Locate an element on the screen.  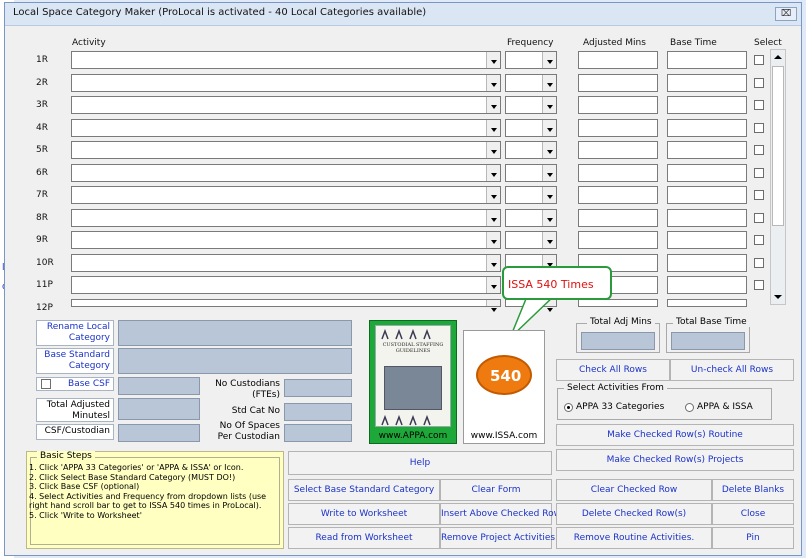
read-from-worksheet-button: Read from Worksheet is located at coordinates (364, 538).